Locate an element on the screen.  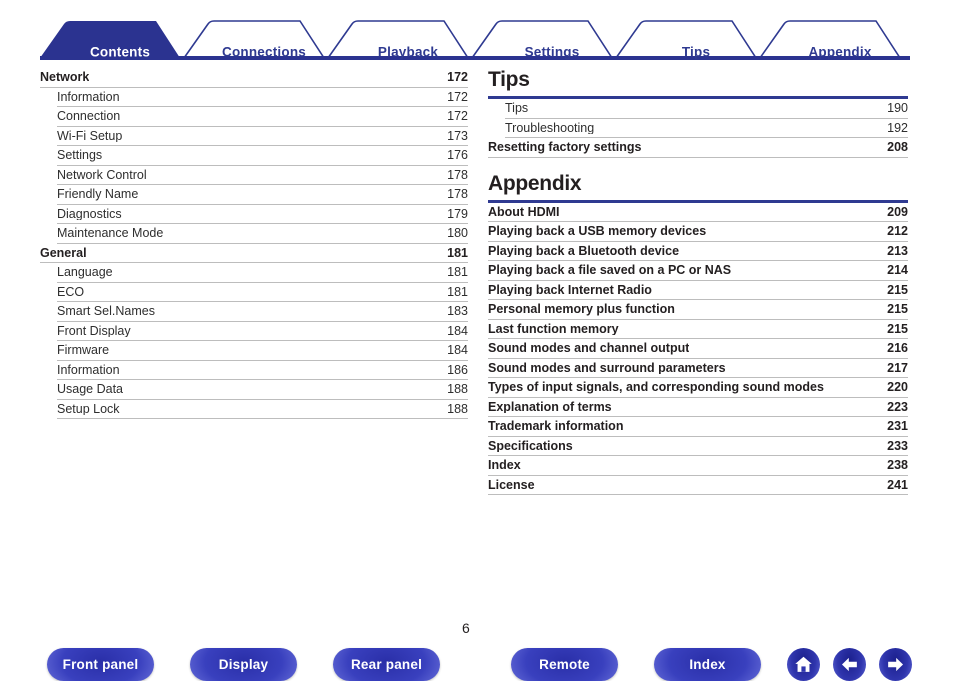
toc-item-row: Firmware 184 is located at coordinates (262, 351).